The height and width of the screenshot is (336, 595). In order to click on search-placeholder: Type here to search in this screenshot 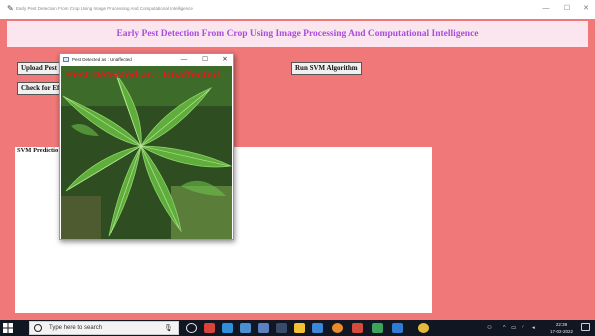, I will do `click(76, 328)`.